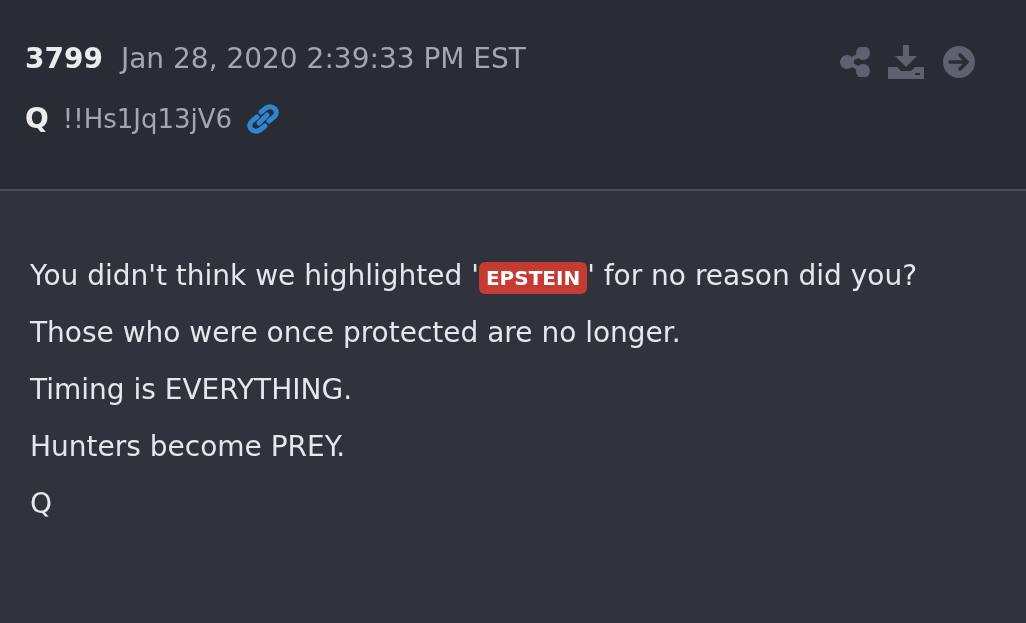 This screenshot has height=623, width=1026. Describe the element at coordinates (533, 278) in the screenshot. I see `highlight-tag: EPSTEIN` at that location.